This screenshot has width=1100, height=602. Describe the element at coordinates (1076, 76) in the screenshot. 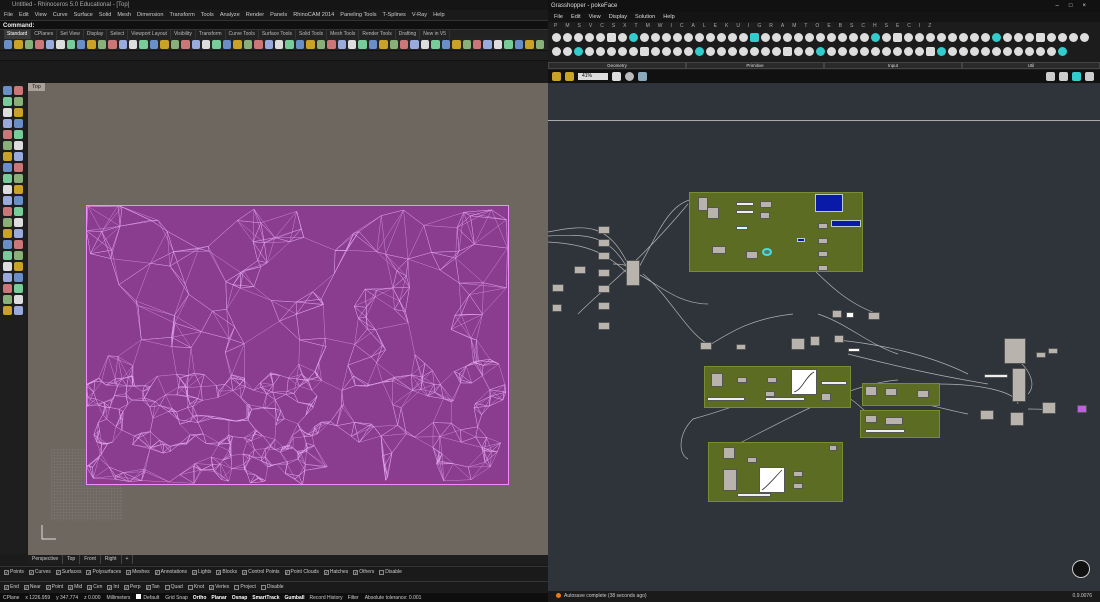

I see `shaded-preview-icon` at that location.